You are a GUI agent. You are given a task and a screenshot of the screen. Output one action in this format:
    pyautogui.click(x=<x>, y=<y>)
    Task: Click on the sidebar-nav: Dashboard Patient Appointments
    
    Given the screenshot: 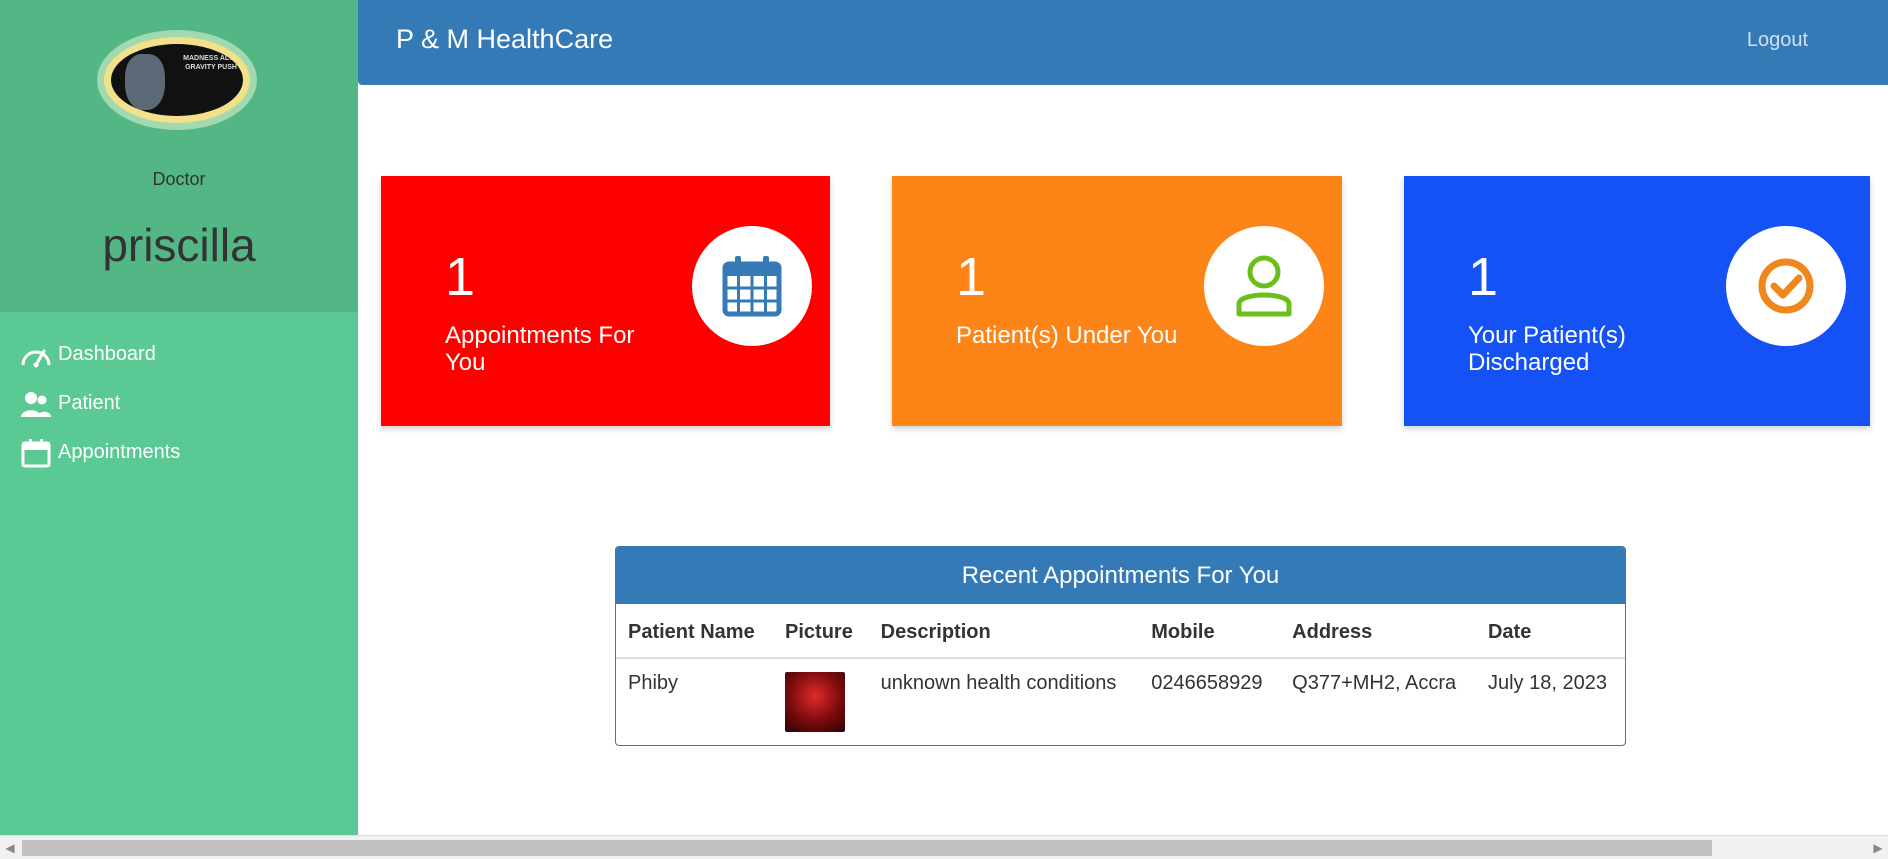 What is the action you would take?
    pyautogui.click(x=179, y=403)
    